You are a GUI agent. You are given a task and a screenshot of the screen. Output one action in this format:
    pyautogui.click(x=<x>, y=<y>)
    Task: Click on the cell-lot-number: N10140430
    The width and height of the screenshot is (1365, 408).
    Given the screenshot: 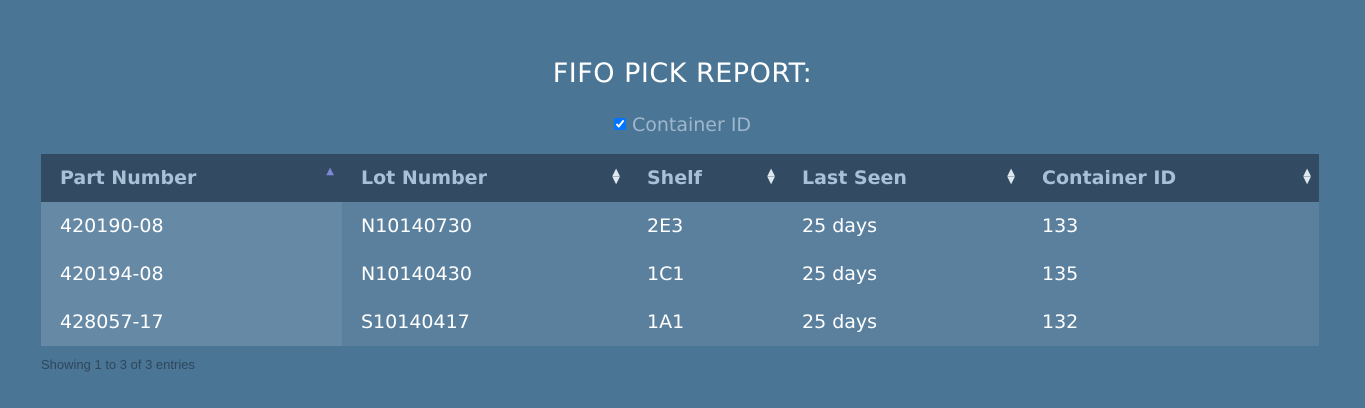 What is the action you would take?
    pyautogui.click(x=485, y=274)
    